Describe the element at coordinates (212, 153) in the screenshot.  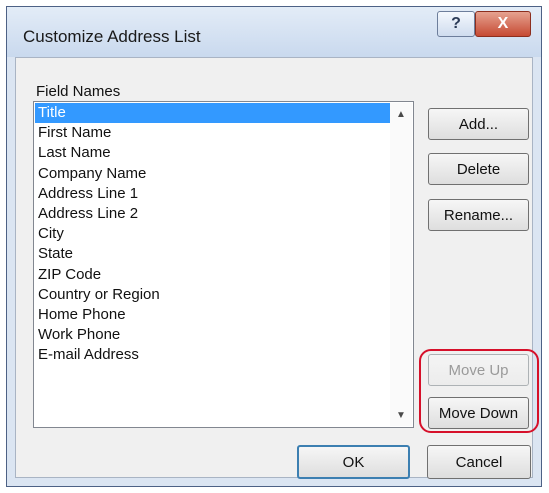
I see `list-item: Last Name` at that location.